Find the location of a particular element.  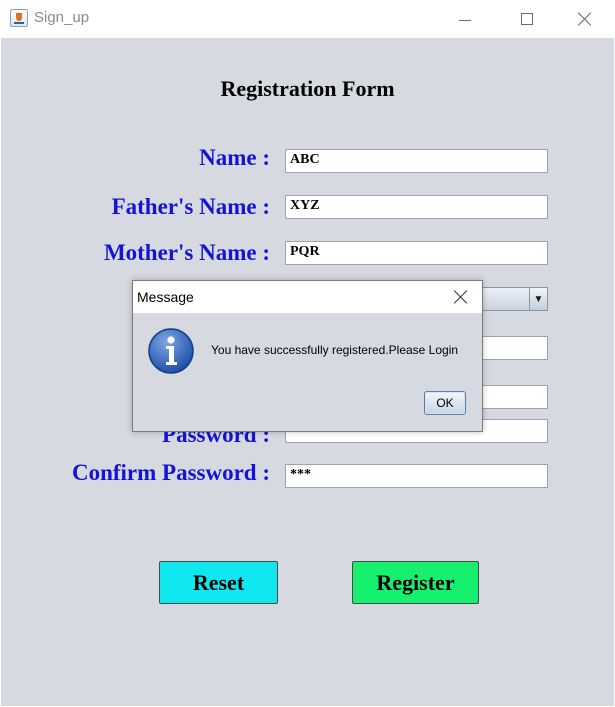

dialog-titlebar: Message is located at coordinates (307, 297).